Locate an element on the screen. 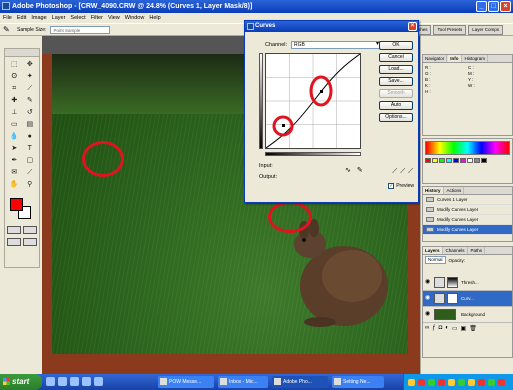  screen-mode-standard-icon is located at coordinates (14, 242).